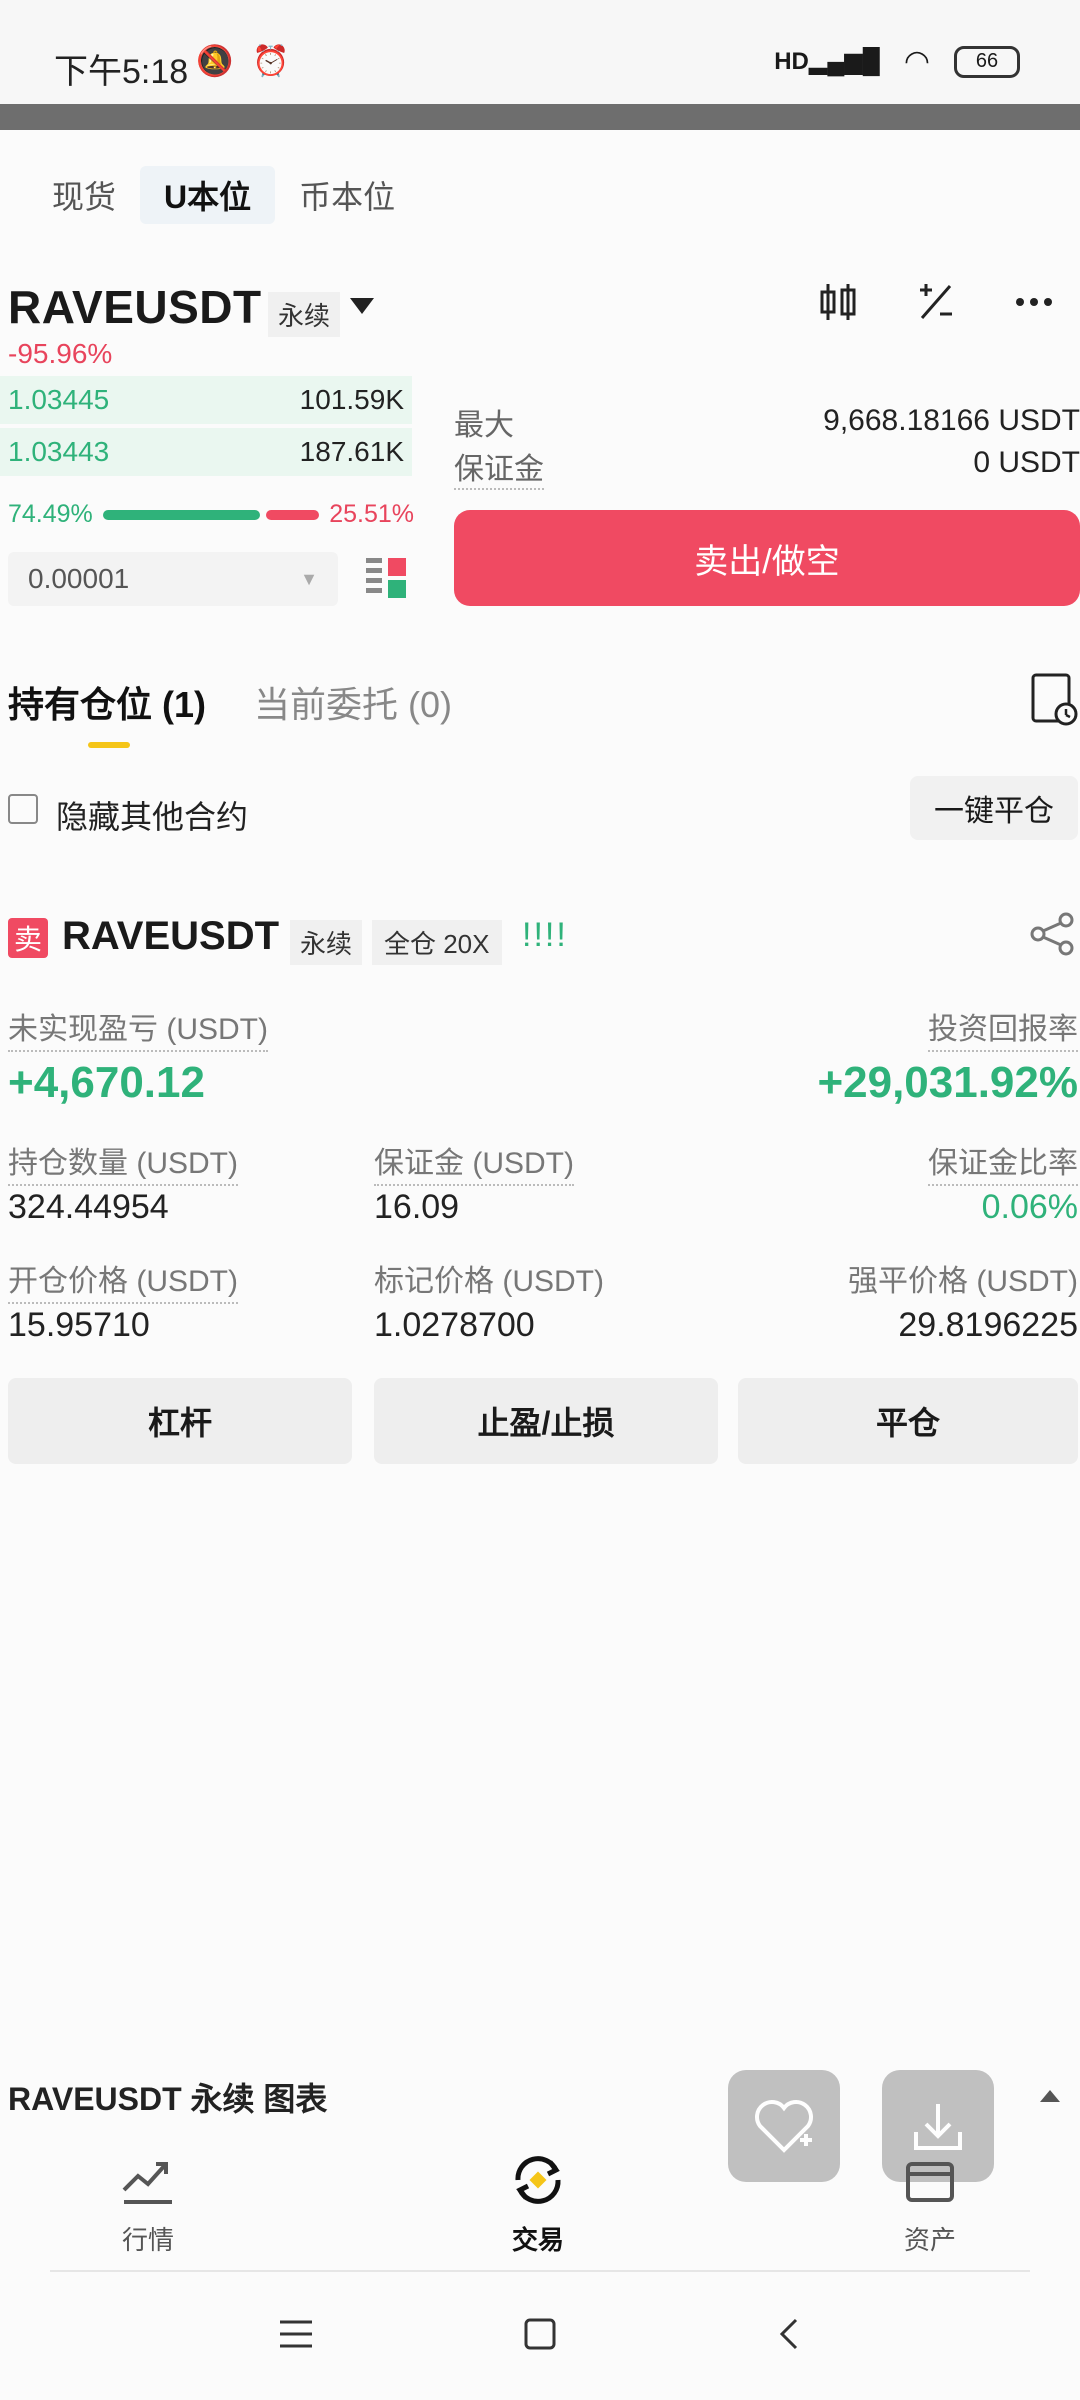 This screenshot has height=2400, width=1080. Describe the element at coordinates (138, 1028) in the screenshot. I see `unrealized-pnl-label: 未实现盈亏 (USDT)` at that location.